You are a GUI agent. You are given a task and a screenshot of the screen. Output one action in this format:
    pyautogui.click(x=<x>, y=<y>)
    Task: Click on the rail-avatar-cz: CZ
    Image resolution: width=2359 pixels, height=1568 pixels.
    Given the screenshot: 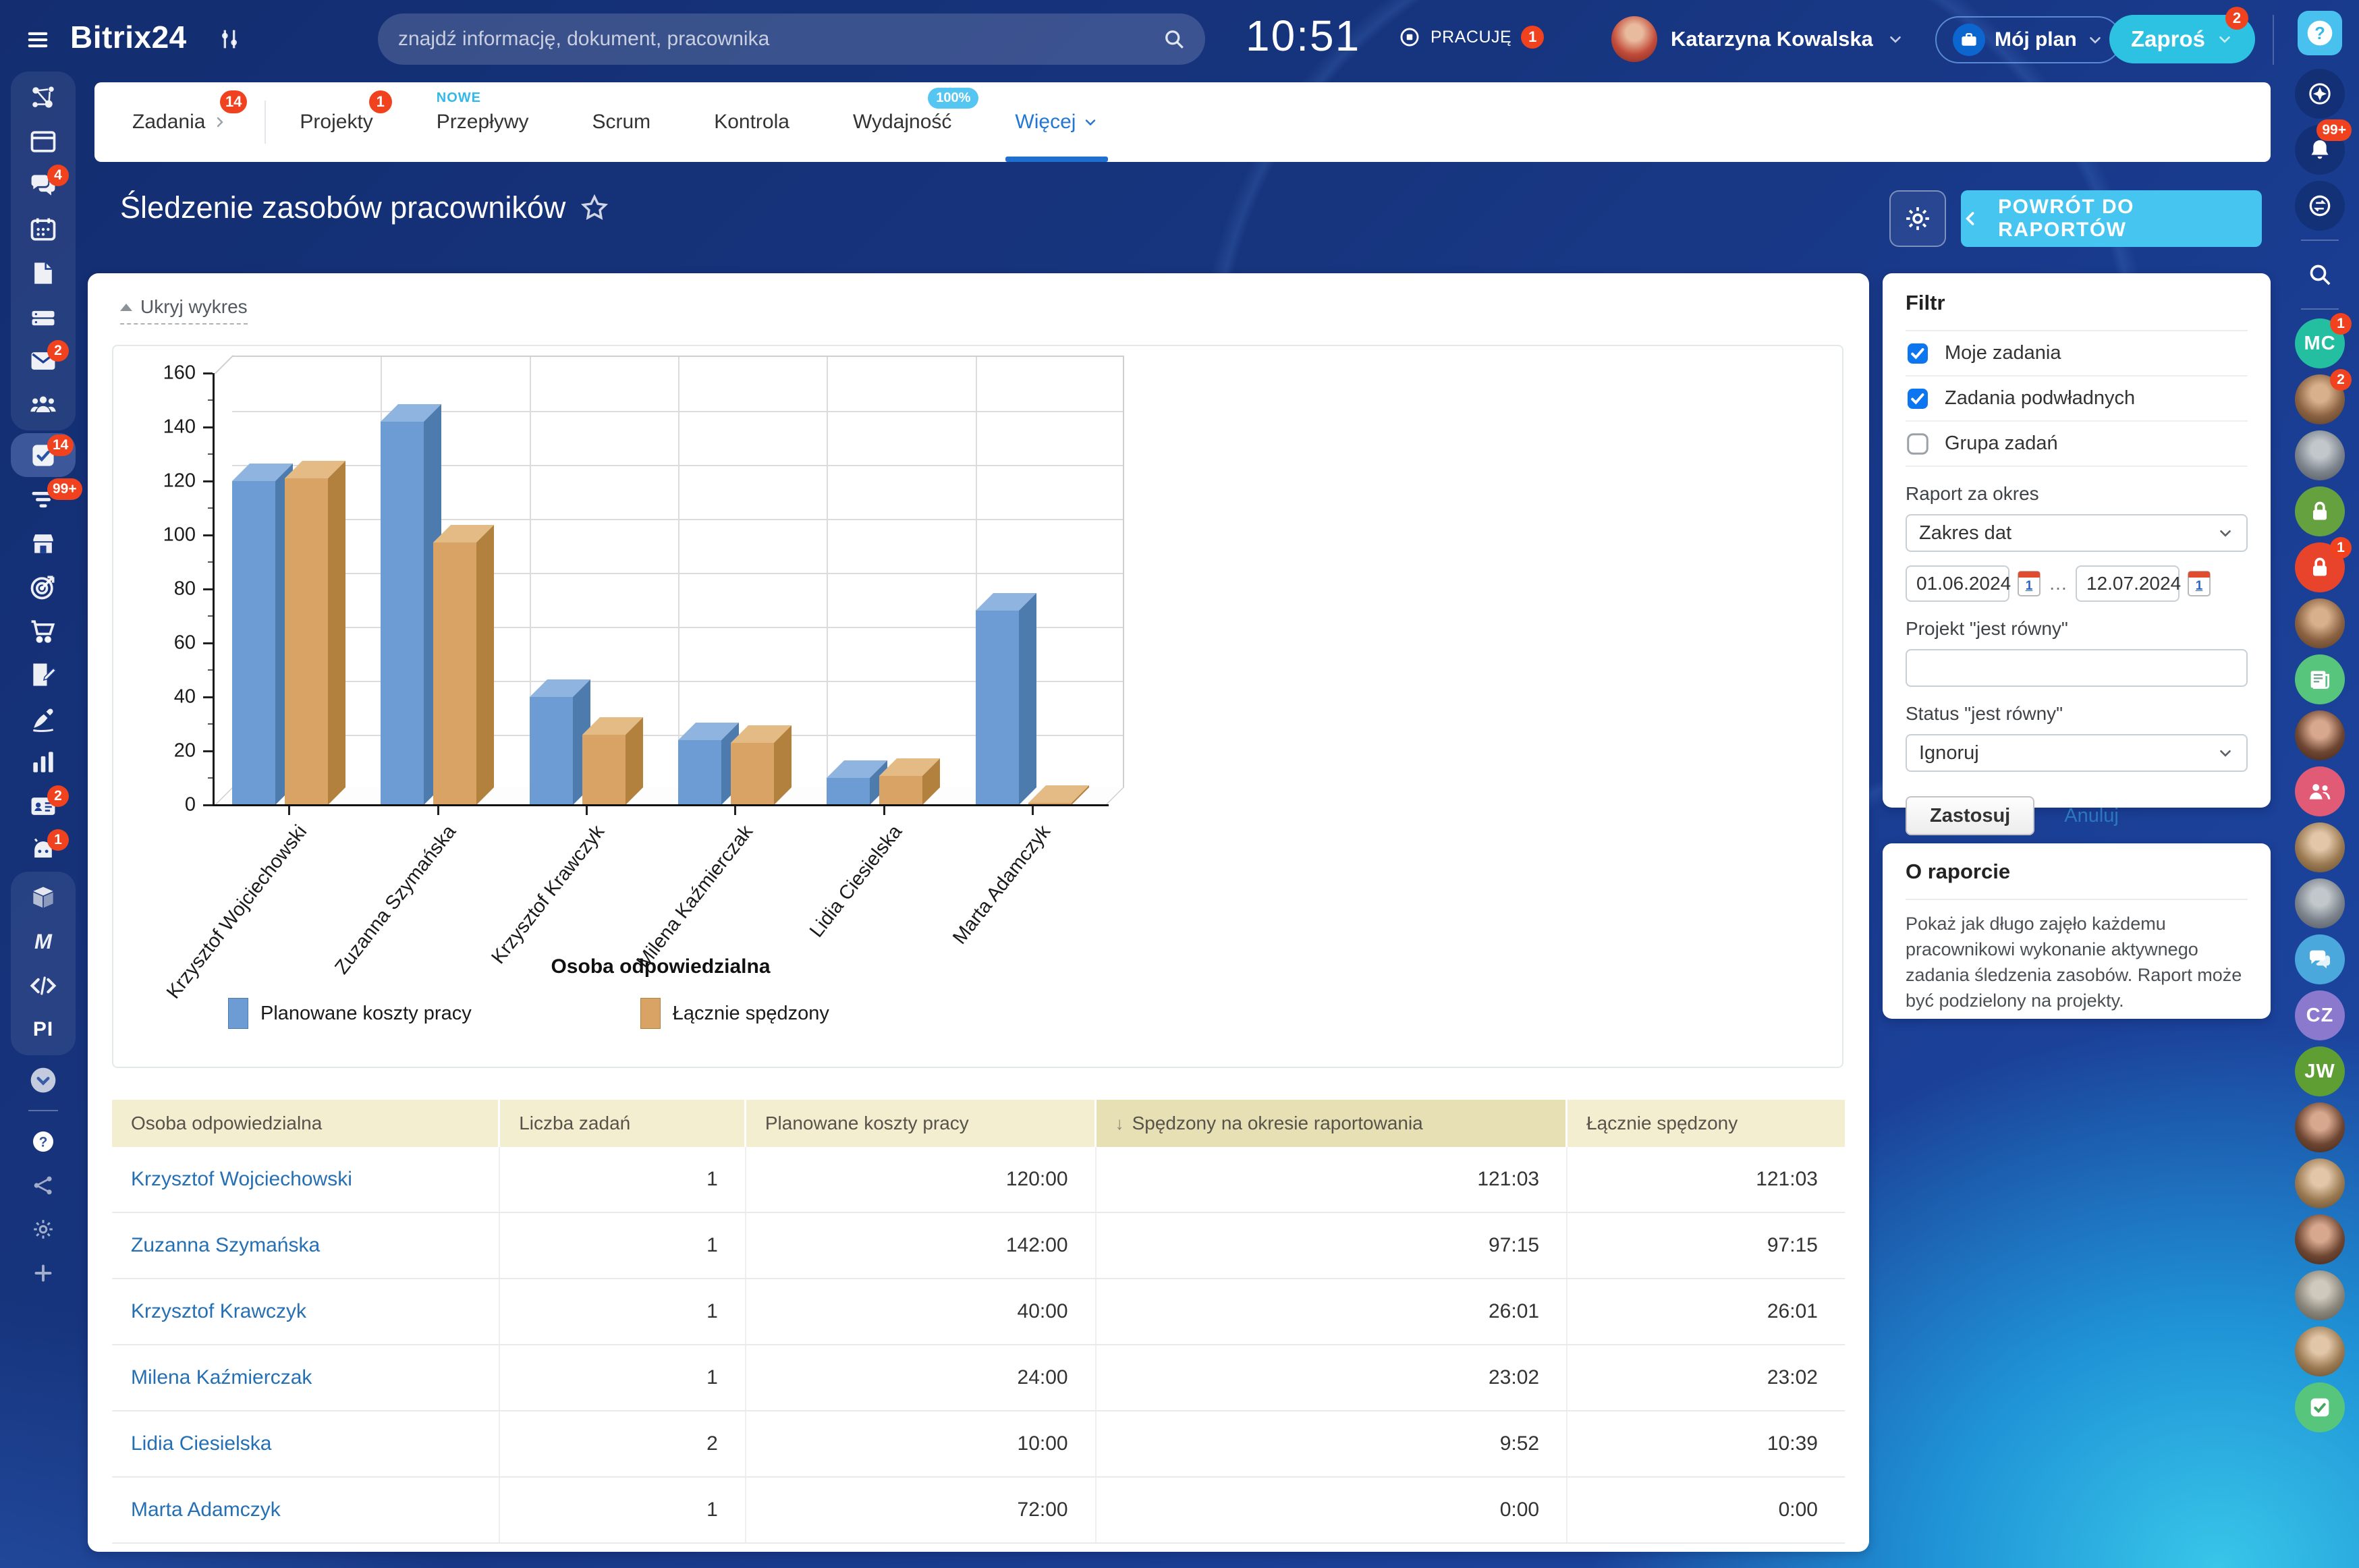 What is the action you would take?
    pyautogui.click(x=2320, y=1015)
    